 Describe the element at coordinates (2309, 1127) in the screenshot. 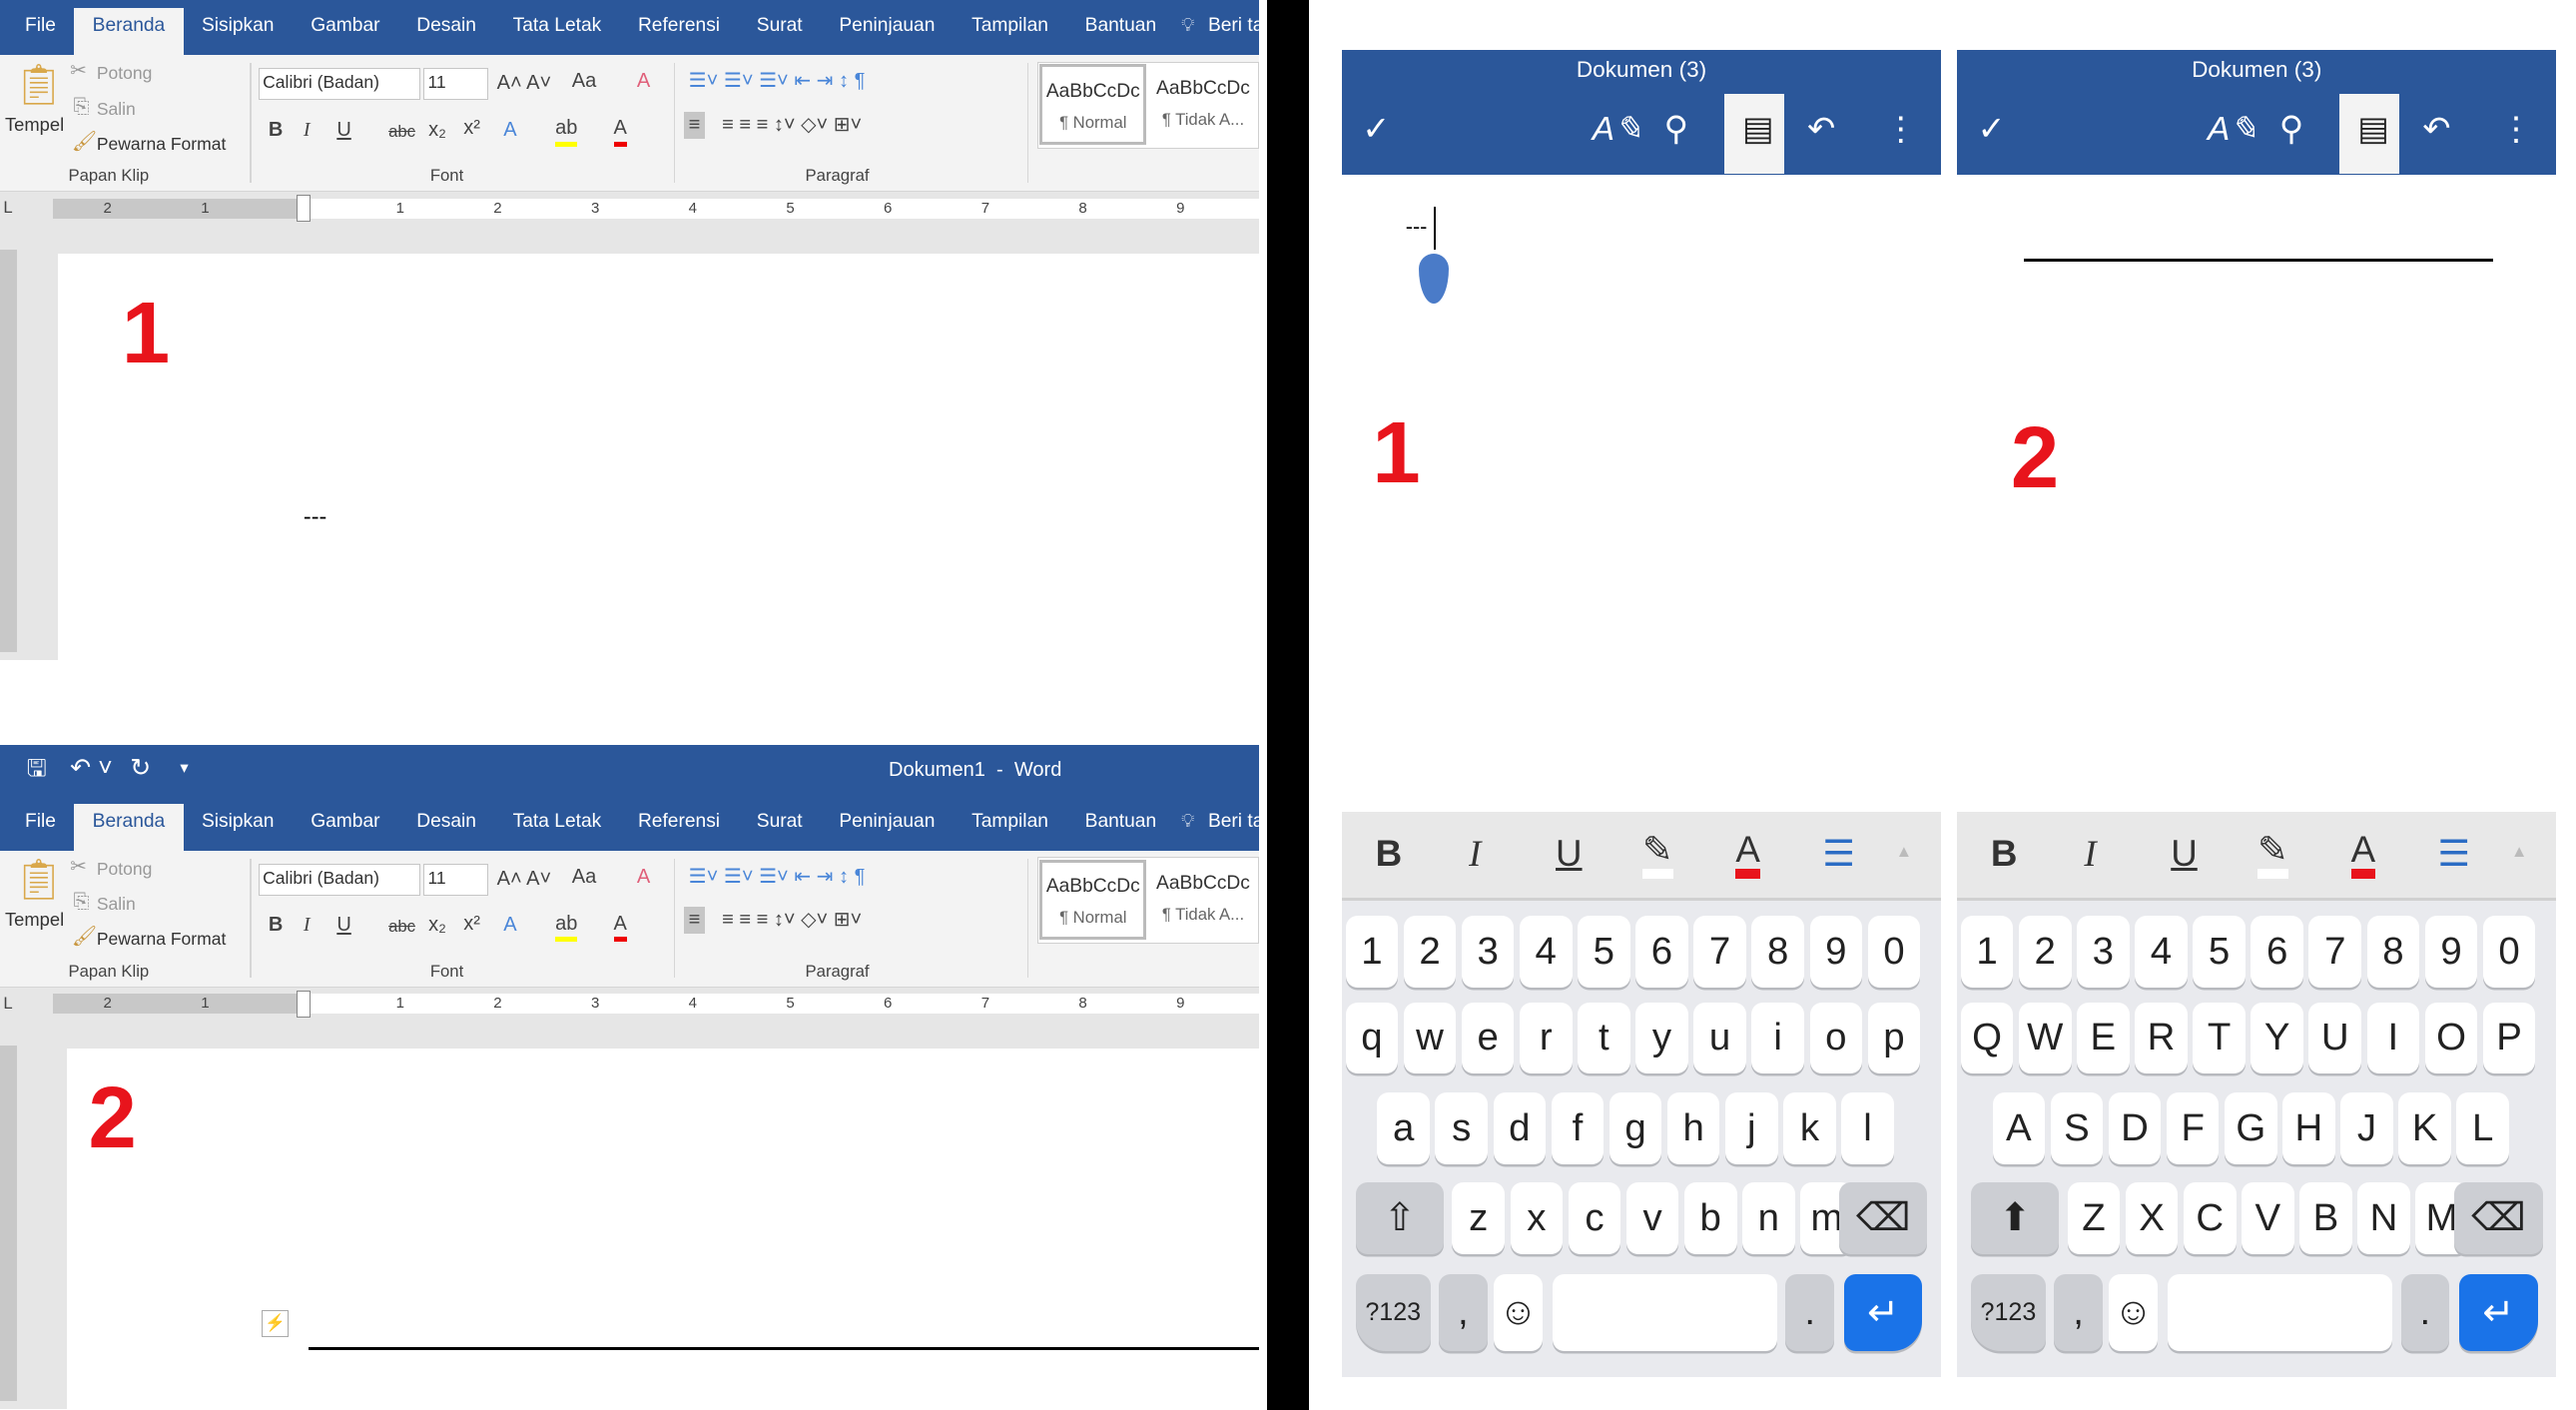

I see `key-H: H` at that location.